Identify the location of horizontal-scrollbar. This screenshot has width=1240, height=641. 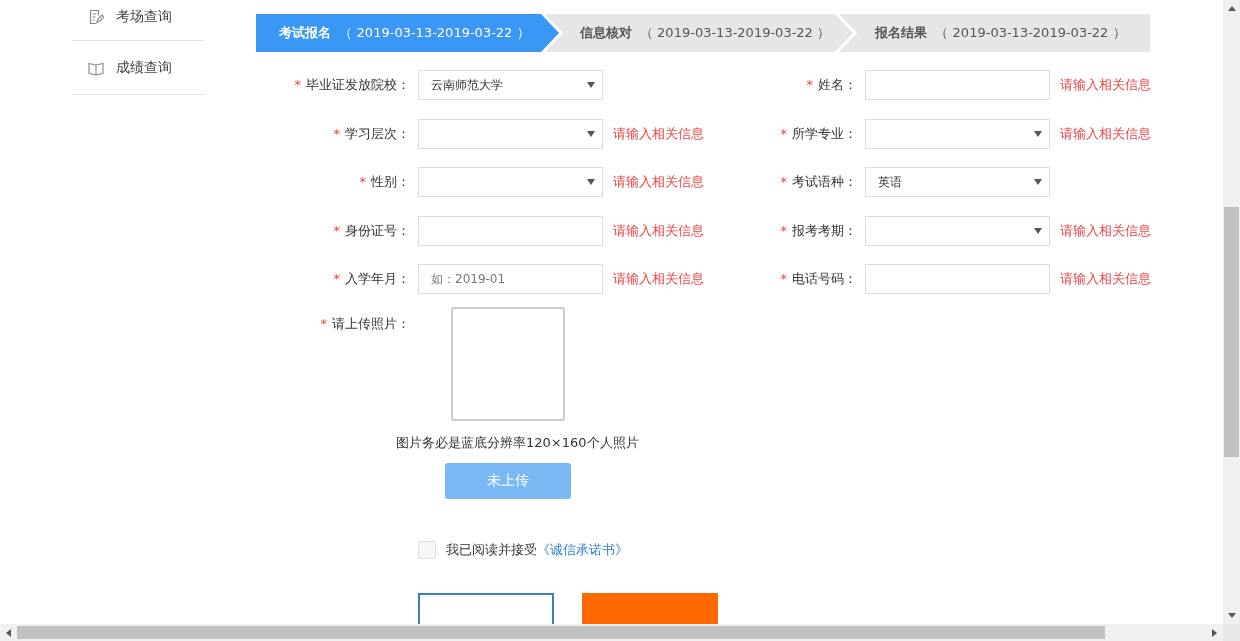
(620, 632).